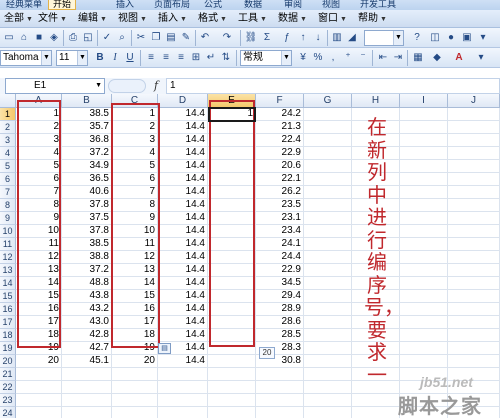 The height and width of the screenshot is (418, 500). What do you see at coordinates (352, 38) in the screenshot?
I see `drawing-icon: ◢` at bounding box center [352, 38].